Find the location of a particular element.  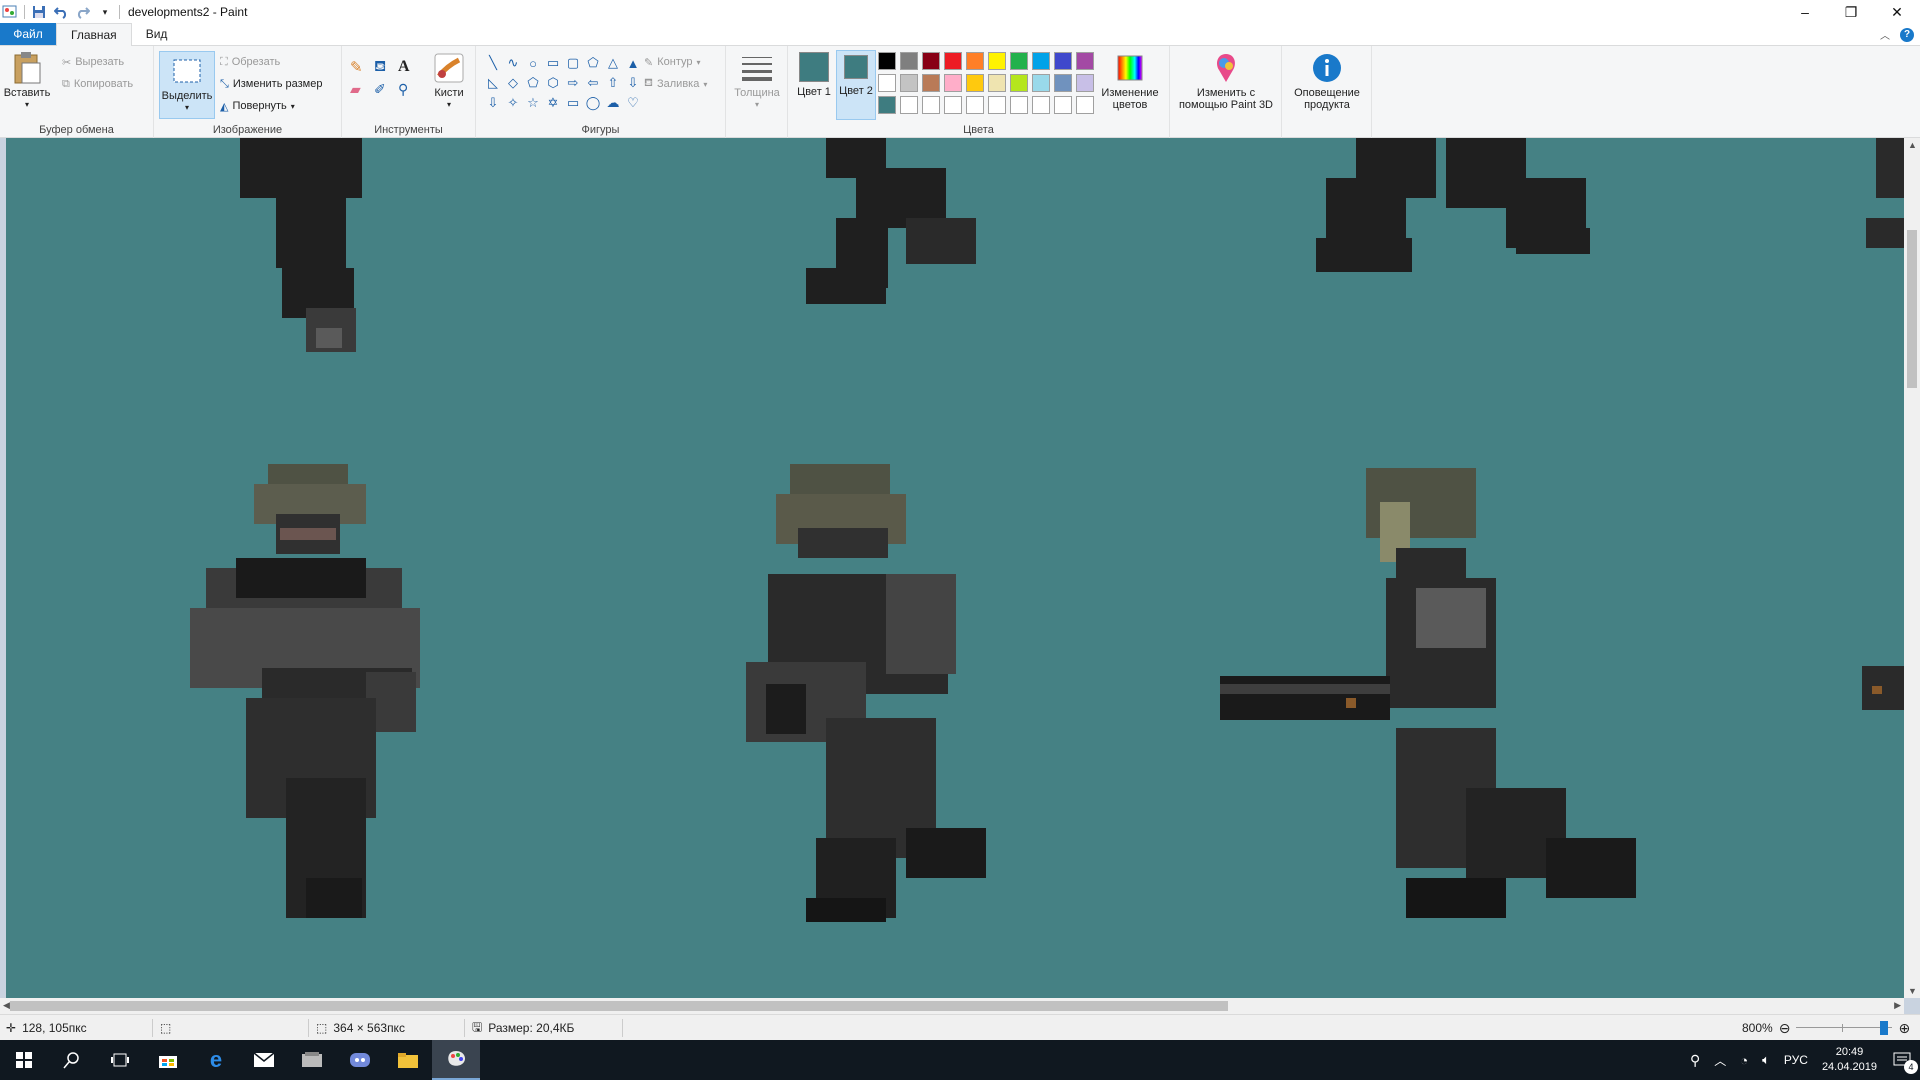

search-icon is located at coordinates (72, 1060).